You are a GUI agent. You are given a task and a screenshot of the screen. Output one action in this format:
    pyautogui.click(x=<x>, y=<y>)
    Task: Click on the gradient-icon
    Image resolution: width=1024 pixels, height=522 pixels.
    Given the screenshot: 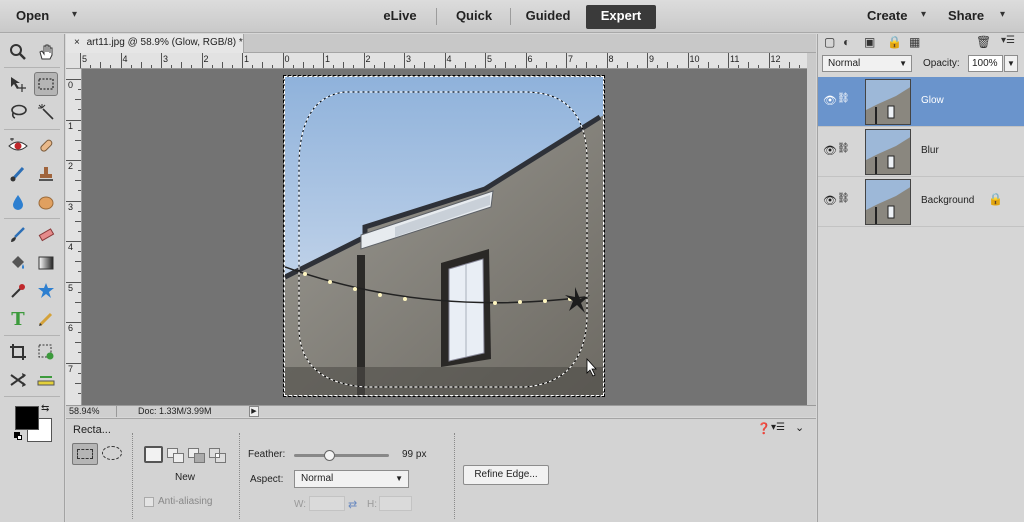 What is the action you would take?
    pyautogui.click(x=46, y=263)
    